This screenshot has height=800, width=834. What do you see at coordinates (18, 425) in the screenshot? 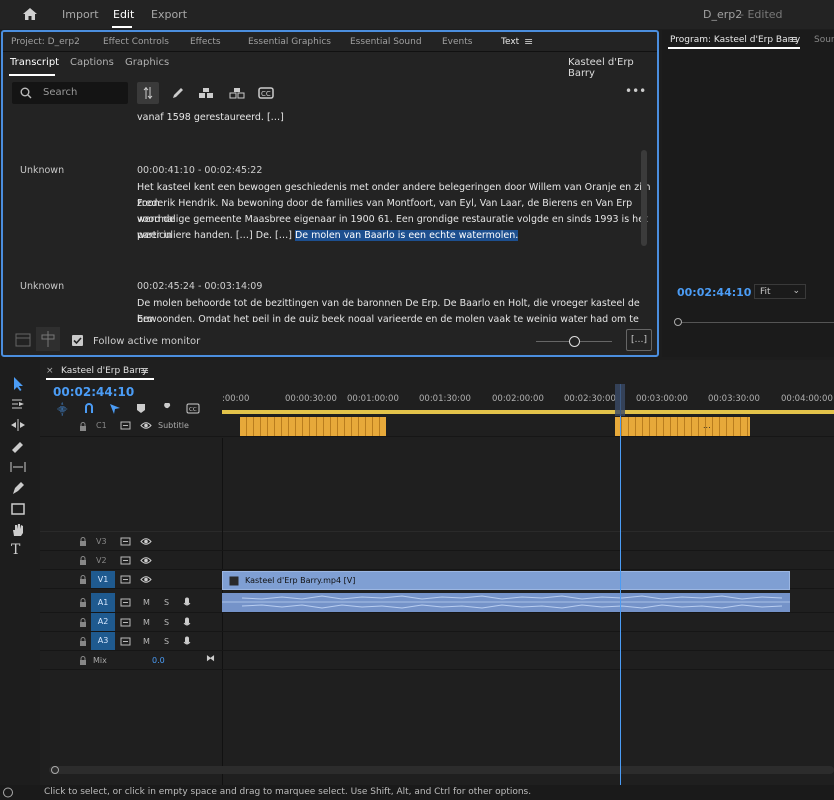
I see `ripple-edit-tool-icon` at bounding box center [18, 425].